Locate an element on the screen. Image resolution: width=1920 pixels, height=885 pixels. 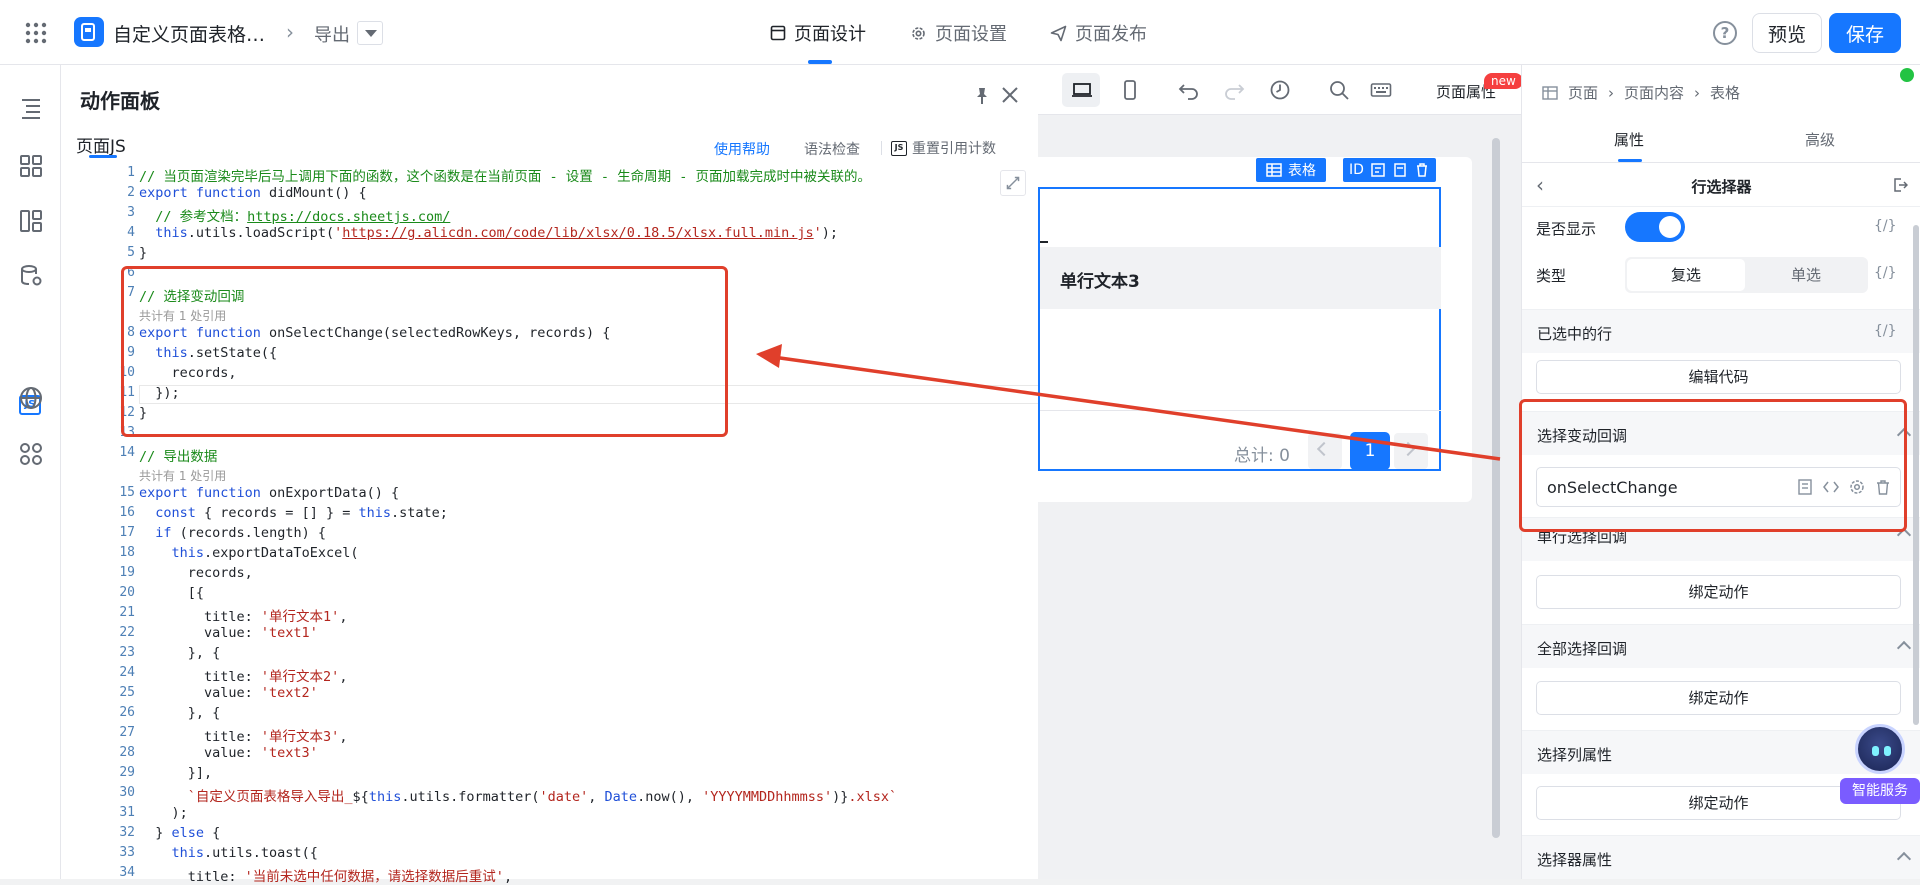
history-clock-icon is located at coordinates (1280, 90).